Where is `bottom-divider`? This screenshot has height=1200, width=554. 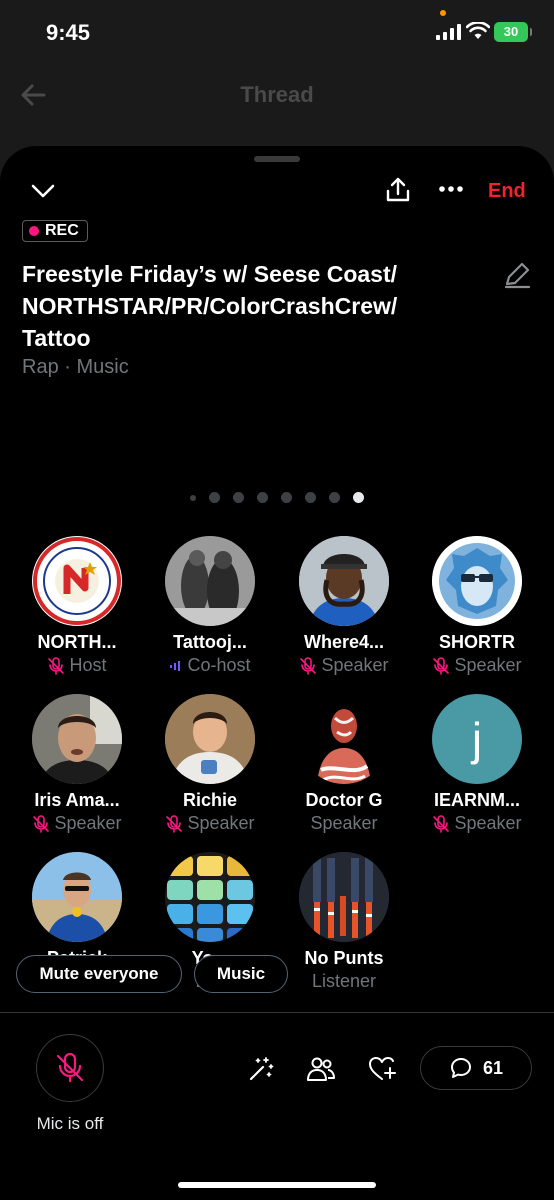
bottom-divider is located at coordinates (277, 1012).